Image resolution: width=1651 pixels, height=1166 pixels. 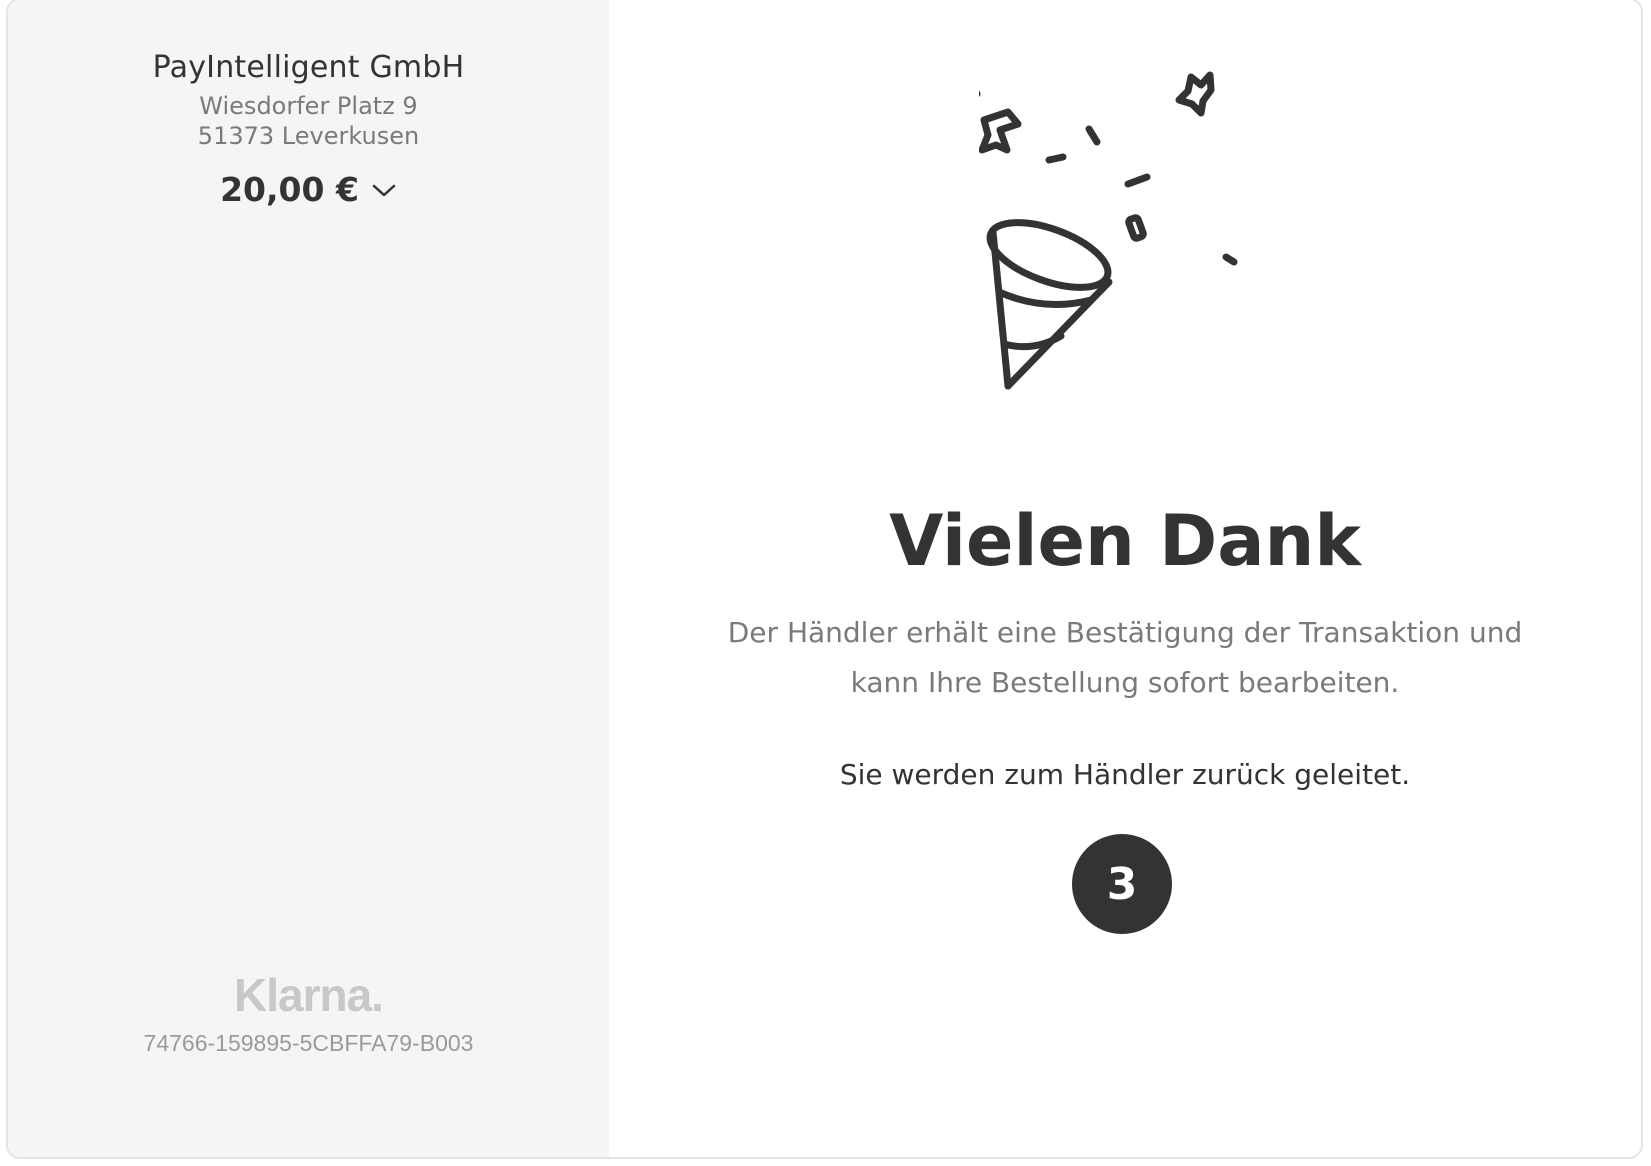 I want to click on merchant-address-street: Wiesdorfer Platz 9, so click(x=308, y=106).